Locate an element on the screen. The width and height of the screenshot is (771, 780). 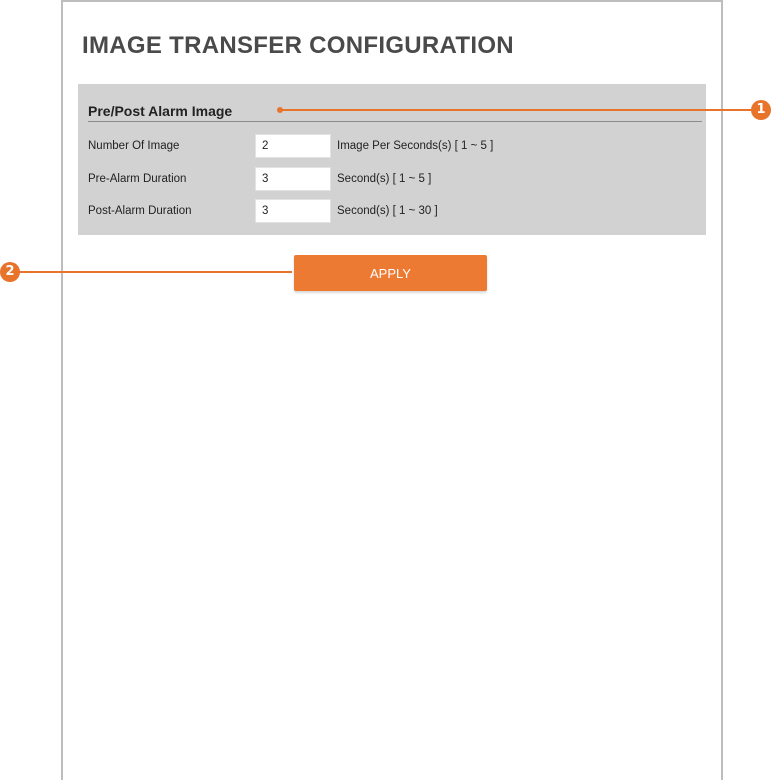
pre-alarm-duration-input is located at coordinates (293, 179).